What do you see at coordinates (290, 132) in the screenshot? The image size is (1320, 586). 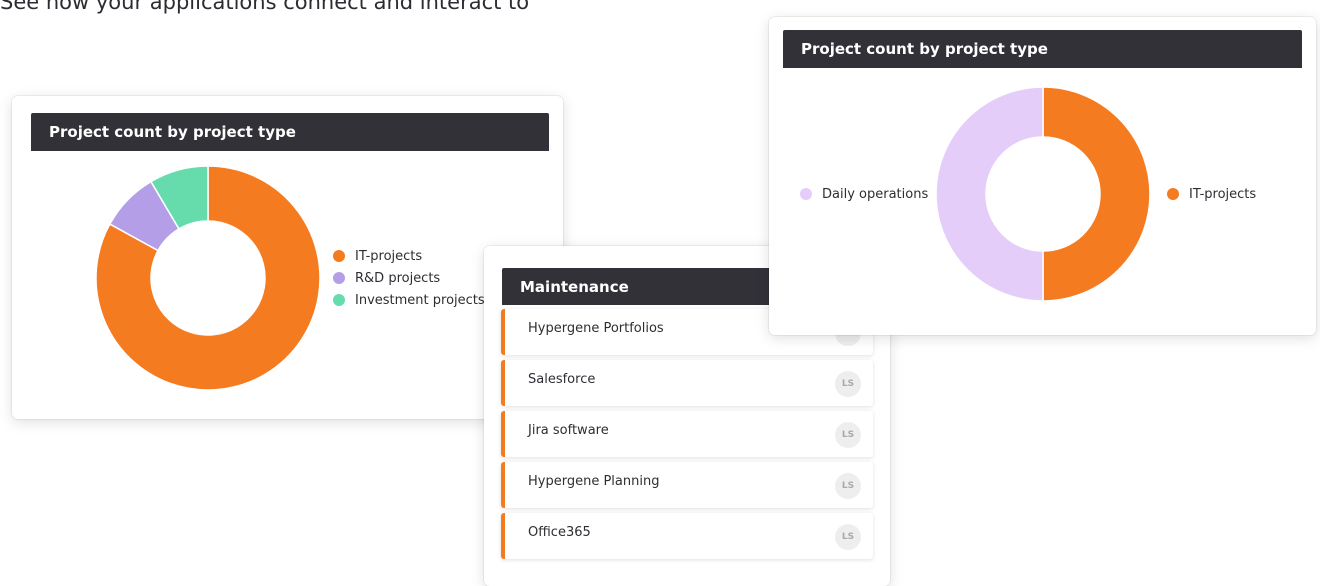 I see `left-chart-title: Project count by project type` at bounding box center [290, 132].